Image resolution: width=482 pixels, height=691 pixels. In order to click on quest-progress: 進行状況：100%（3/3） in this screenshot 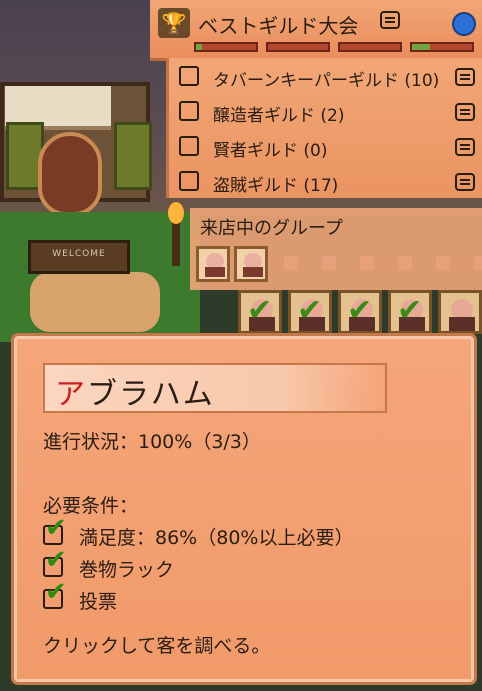, I will do `click(152, 442)`.